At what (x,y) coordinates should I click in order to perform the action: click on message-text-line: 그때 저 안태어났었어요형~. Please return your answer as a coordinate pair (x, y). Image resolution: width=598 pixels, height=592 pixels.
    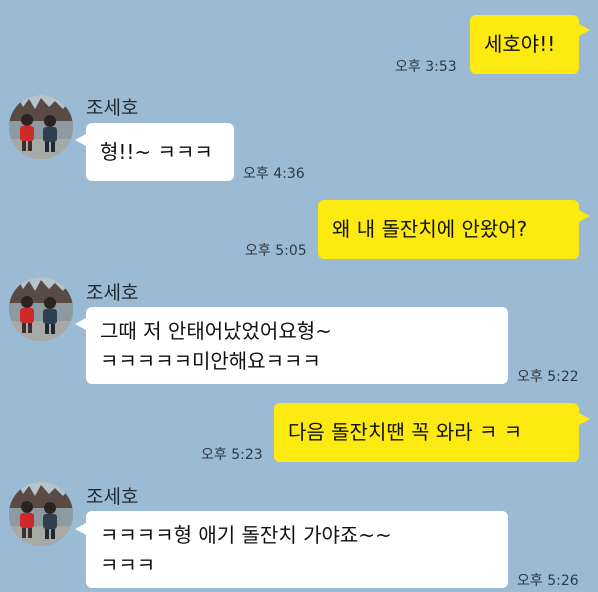
    Looking at the image, I should click on (216, 331).